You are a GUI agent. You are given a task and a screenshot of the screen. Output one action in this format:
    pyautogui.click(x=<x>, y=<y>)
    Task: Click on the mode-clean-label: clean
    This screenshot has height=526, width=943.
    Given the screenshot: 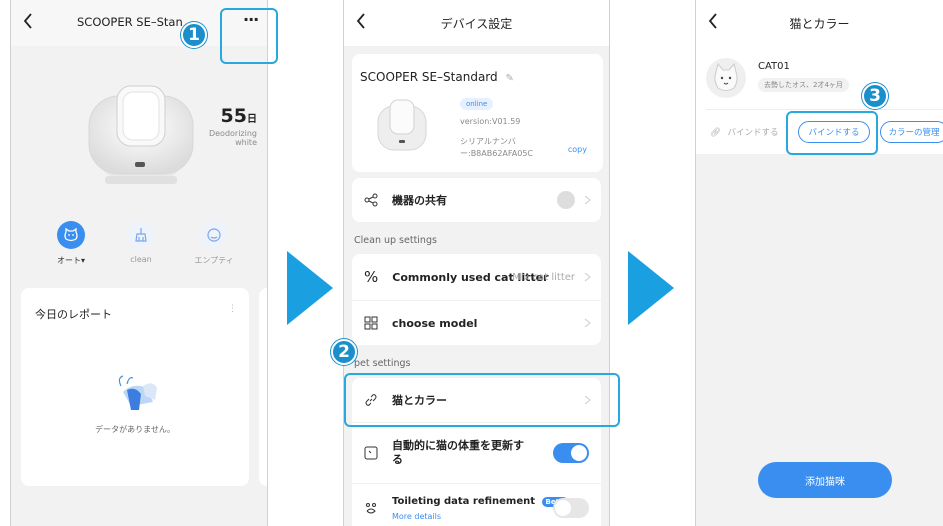 What is the action you would take?
    pyautogui.click(x=141, y=259)
    